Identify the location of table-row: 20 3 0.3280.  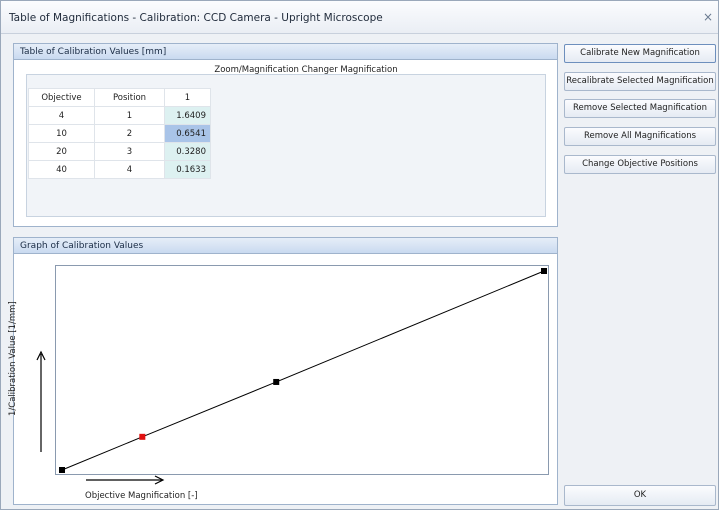
(119, 151).